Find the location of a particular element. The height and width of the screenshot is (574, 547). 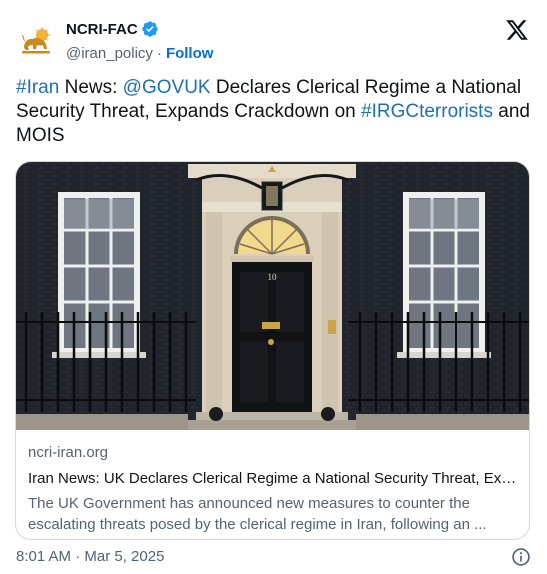

verified-badge-icon is located at coordinates (149, 29).